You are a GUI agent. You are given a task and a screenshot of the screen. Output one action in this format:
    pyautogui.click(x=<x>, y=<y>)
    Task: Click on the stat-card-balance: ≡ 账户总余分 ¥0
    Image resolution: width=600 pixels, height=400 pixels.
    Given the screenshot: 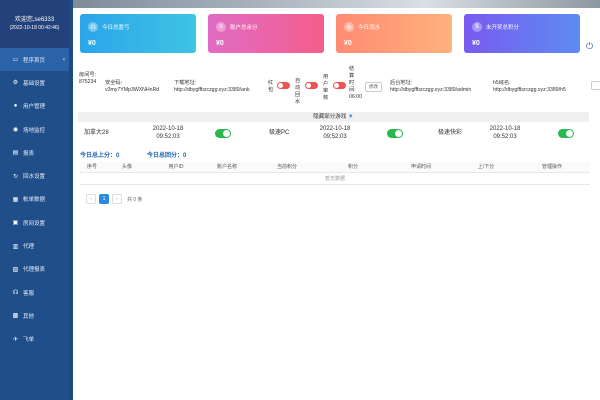 What is the action you would take?
    pyautogui.click(x=266, y=33)
    